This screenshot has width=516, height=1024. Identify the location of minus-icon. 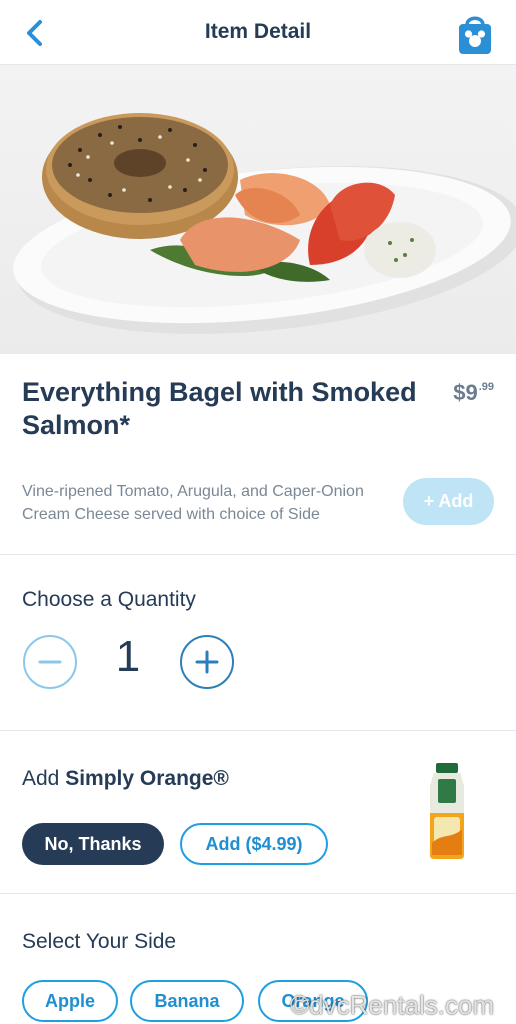
(50, 662).